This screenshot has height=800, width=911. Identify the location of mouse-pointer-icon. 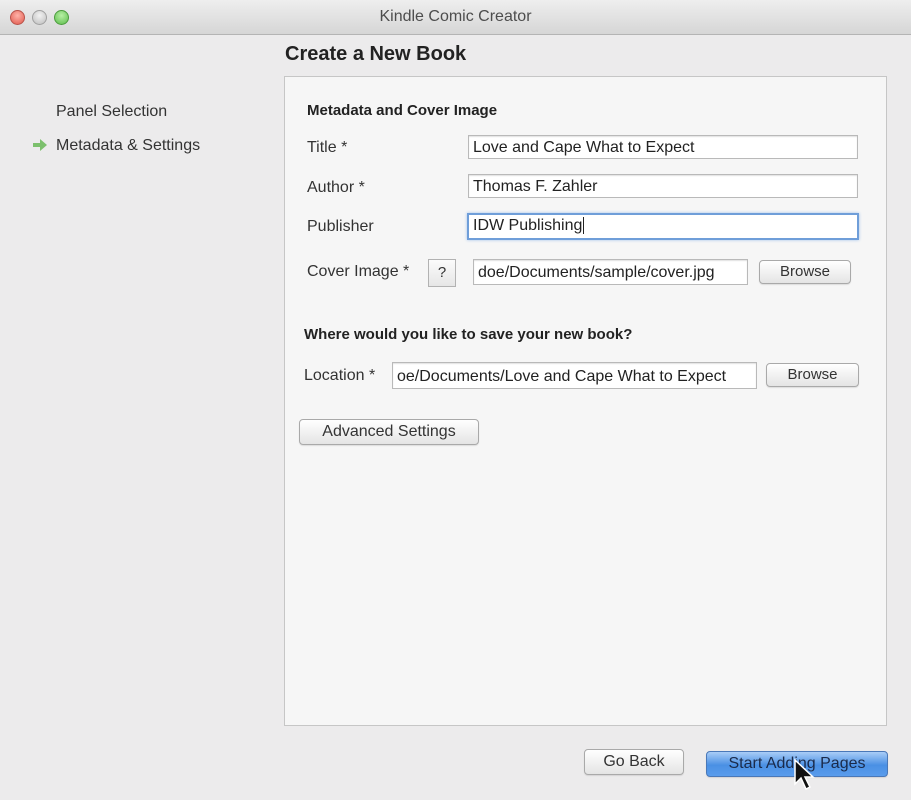
(805, 777).